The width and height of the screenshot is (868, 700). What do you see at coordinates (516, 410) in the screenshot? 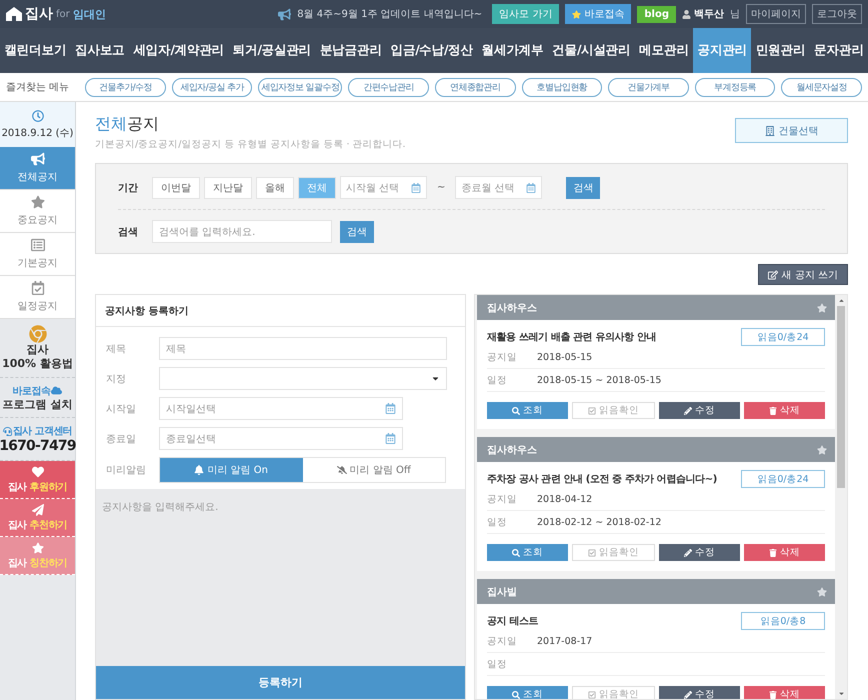
I see `search-icon` at bounding box center [516, 410].